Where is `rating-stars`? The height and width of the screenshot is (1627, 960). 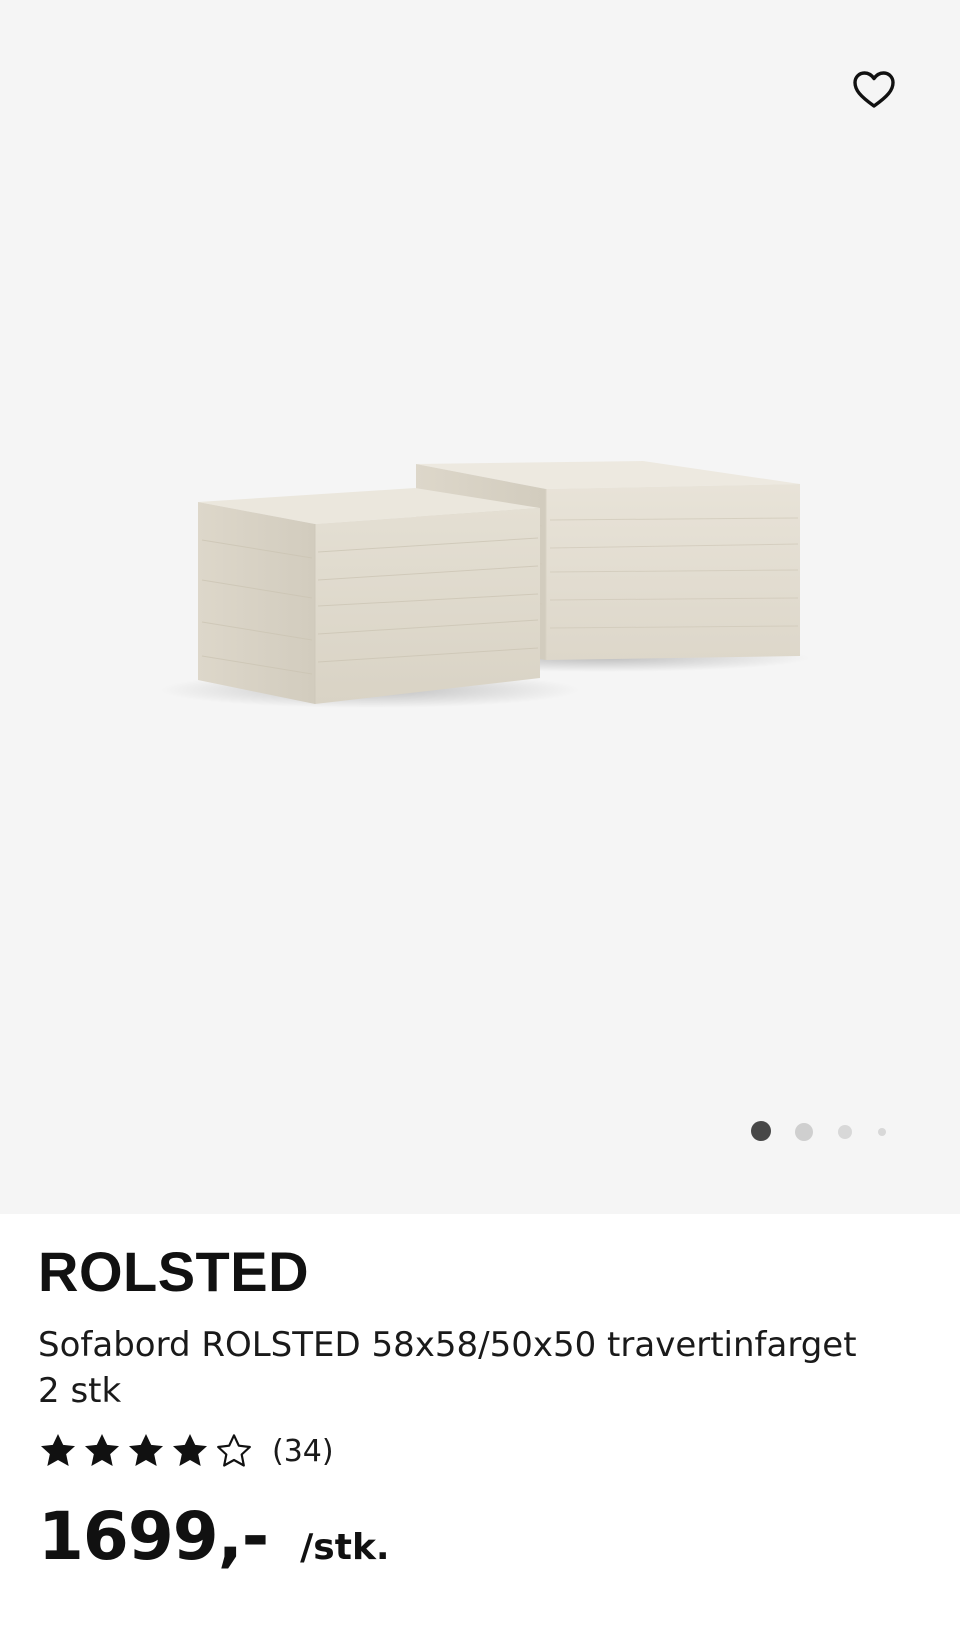 rating-stars is located at coordinates (146, 1451).